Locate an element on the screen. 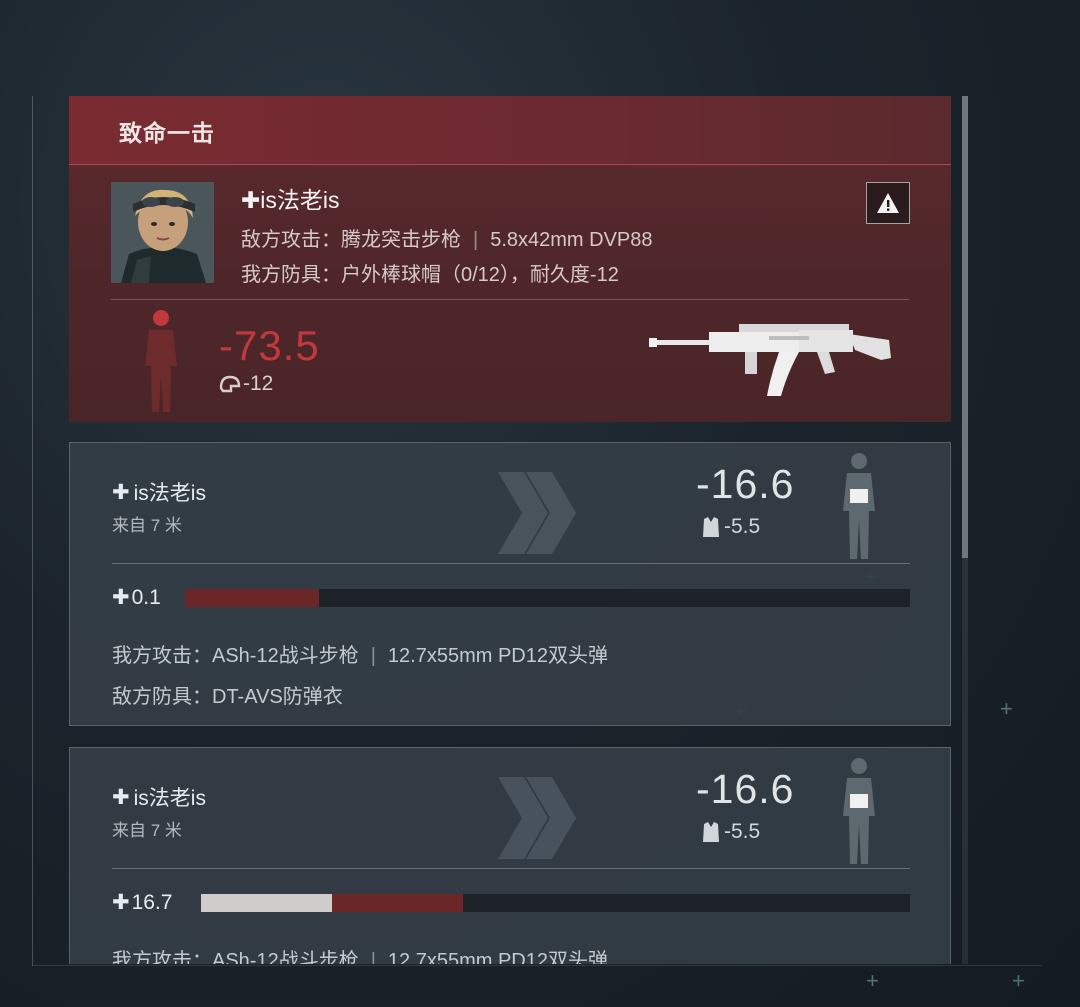 Image resolution: width=1080 pixels, height=1007 pixels. enemy-rifle-icon is located at coordinates (771, 361).